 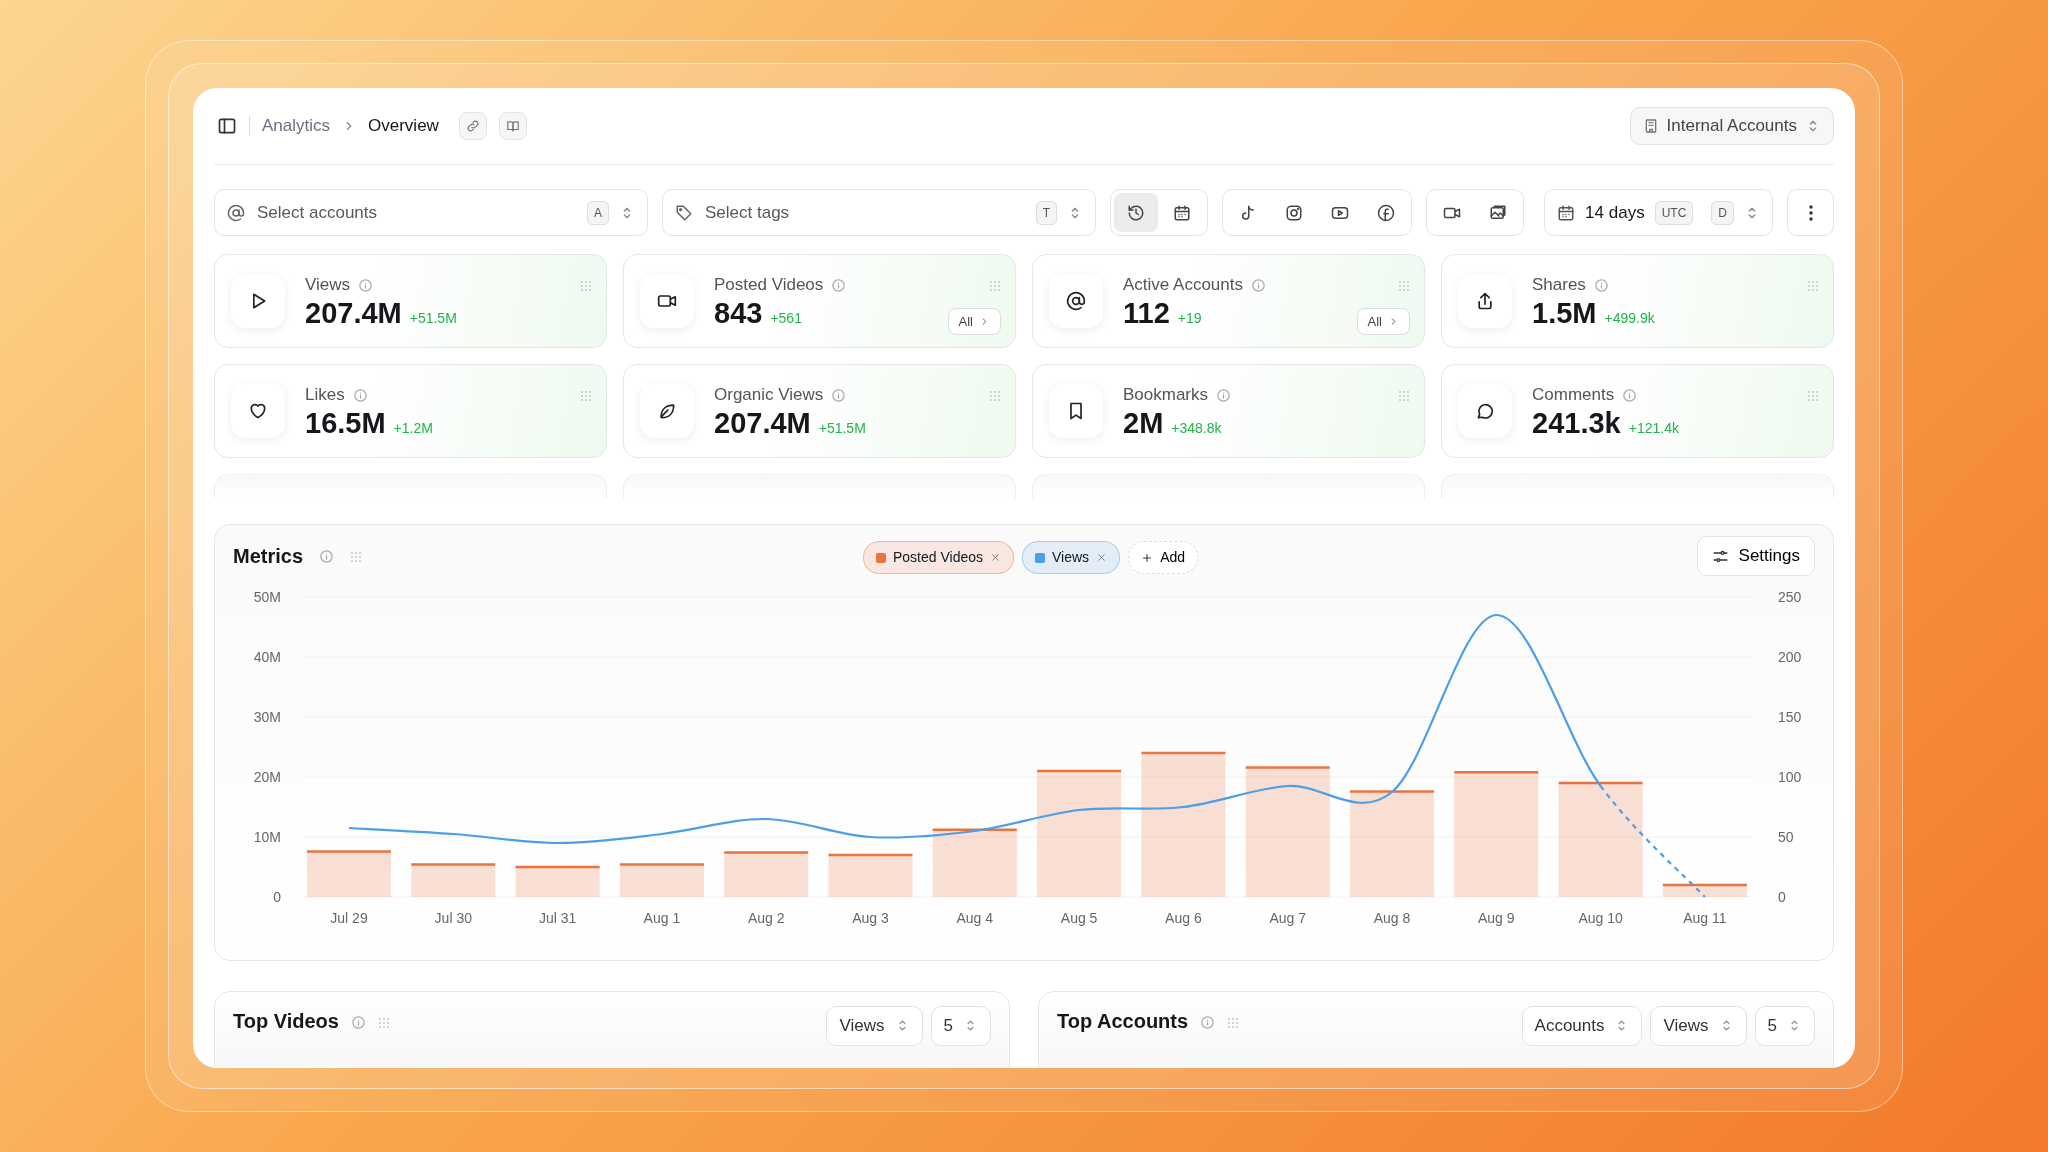 I want to click on card-title: Metrics, so click(x=268, y=556).